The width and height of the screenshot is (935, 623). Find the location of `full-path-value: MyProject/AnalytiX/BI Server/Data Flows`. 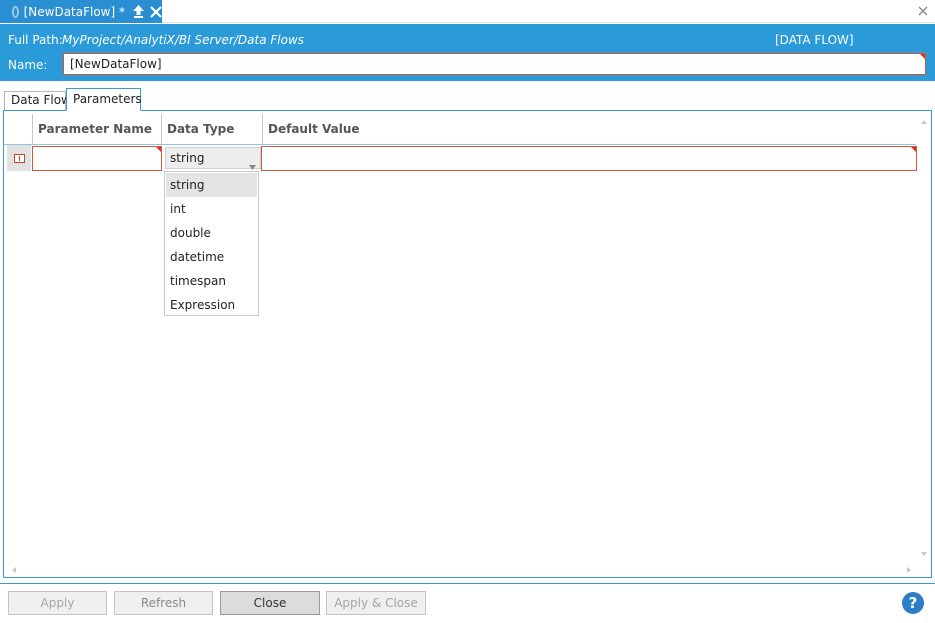

full-path-value: MyProject/AnalytiX/BI Server/Data Flows is located at coordinates (183, 40).